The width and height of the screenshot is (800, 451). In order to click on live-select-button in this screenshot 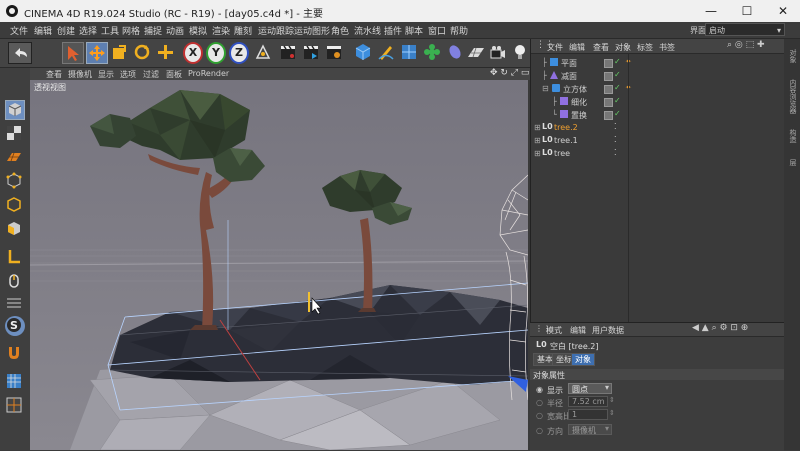, I will do `click(73, 53)`.